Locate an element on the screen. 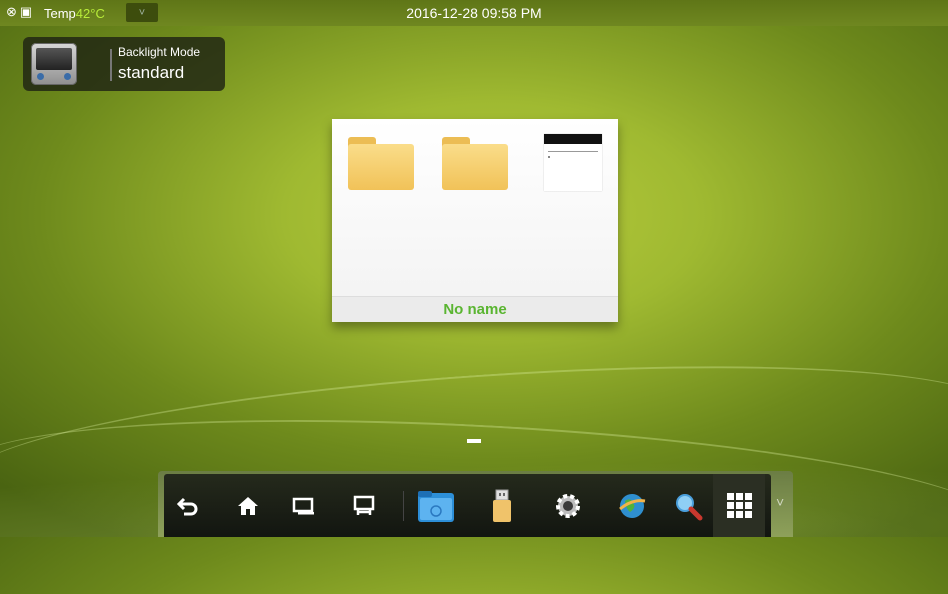 The width and height of the screenshot is (948, 594). dock-divider is located at coordinates (403, 506).